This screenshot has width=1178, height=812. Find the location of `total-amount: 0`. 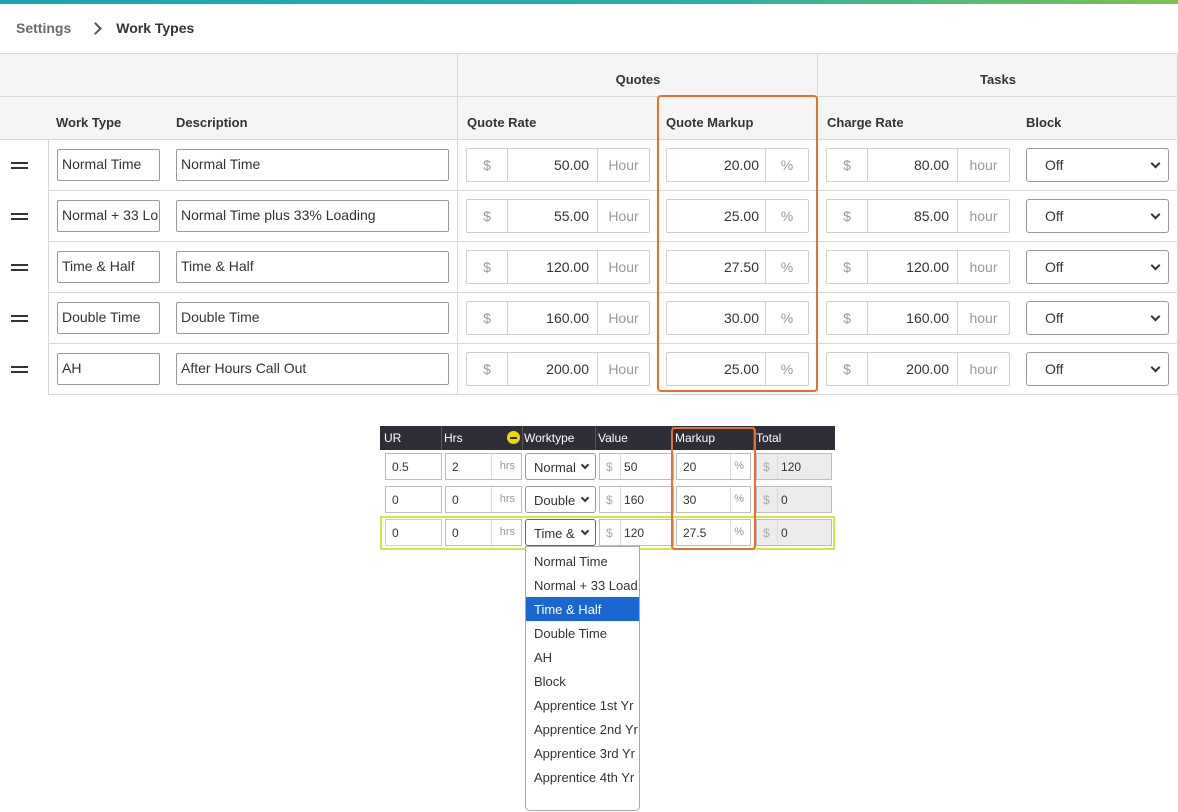

total-amount: 0 is located at coordinates (784, 533).